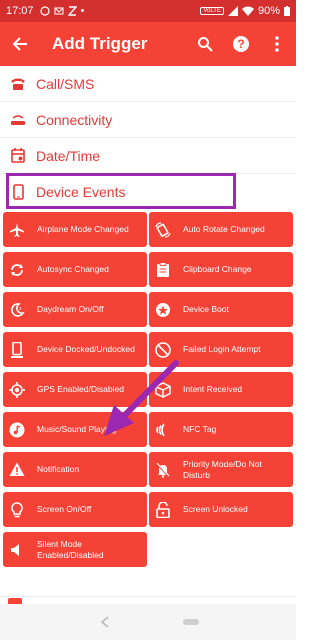  I want to click on category-date-time: Date/Time, so click(148, 156).